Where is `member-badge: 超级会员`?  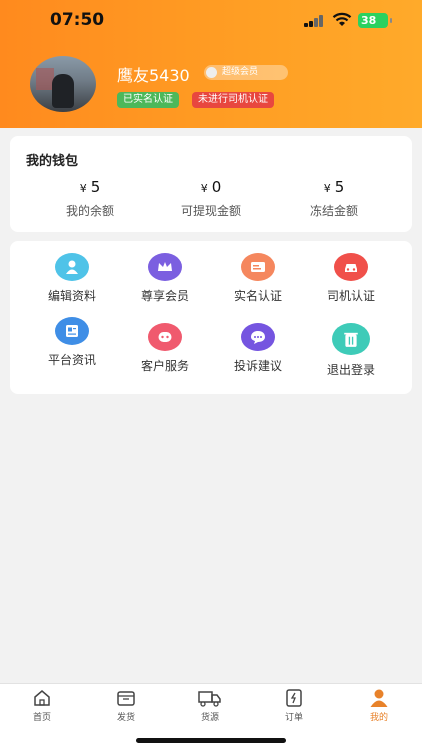 member-badge: 超级会员 is located at coordinates (246, 72).